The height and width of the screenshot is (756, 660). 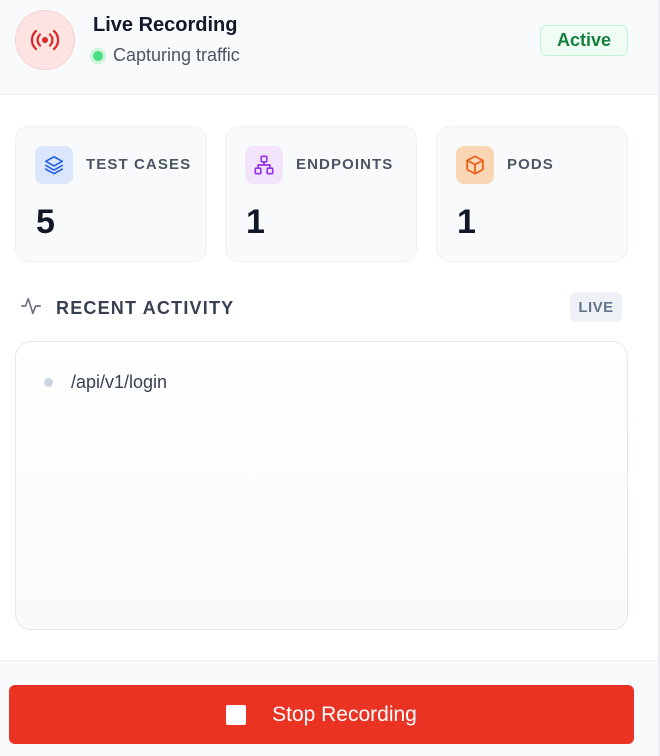 I want to click on stat-card-test-cases: TEST CASES 5, so click(x=111, y=194).